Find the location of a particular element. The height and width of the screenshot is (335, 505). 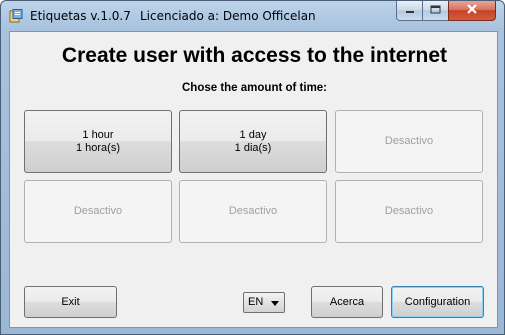

option-1-day-button: 1 day 1 dia(s) is located at coordinates (253, 141).